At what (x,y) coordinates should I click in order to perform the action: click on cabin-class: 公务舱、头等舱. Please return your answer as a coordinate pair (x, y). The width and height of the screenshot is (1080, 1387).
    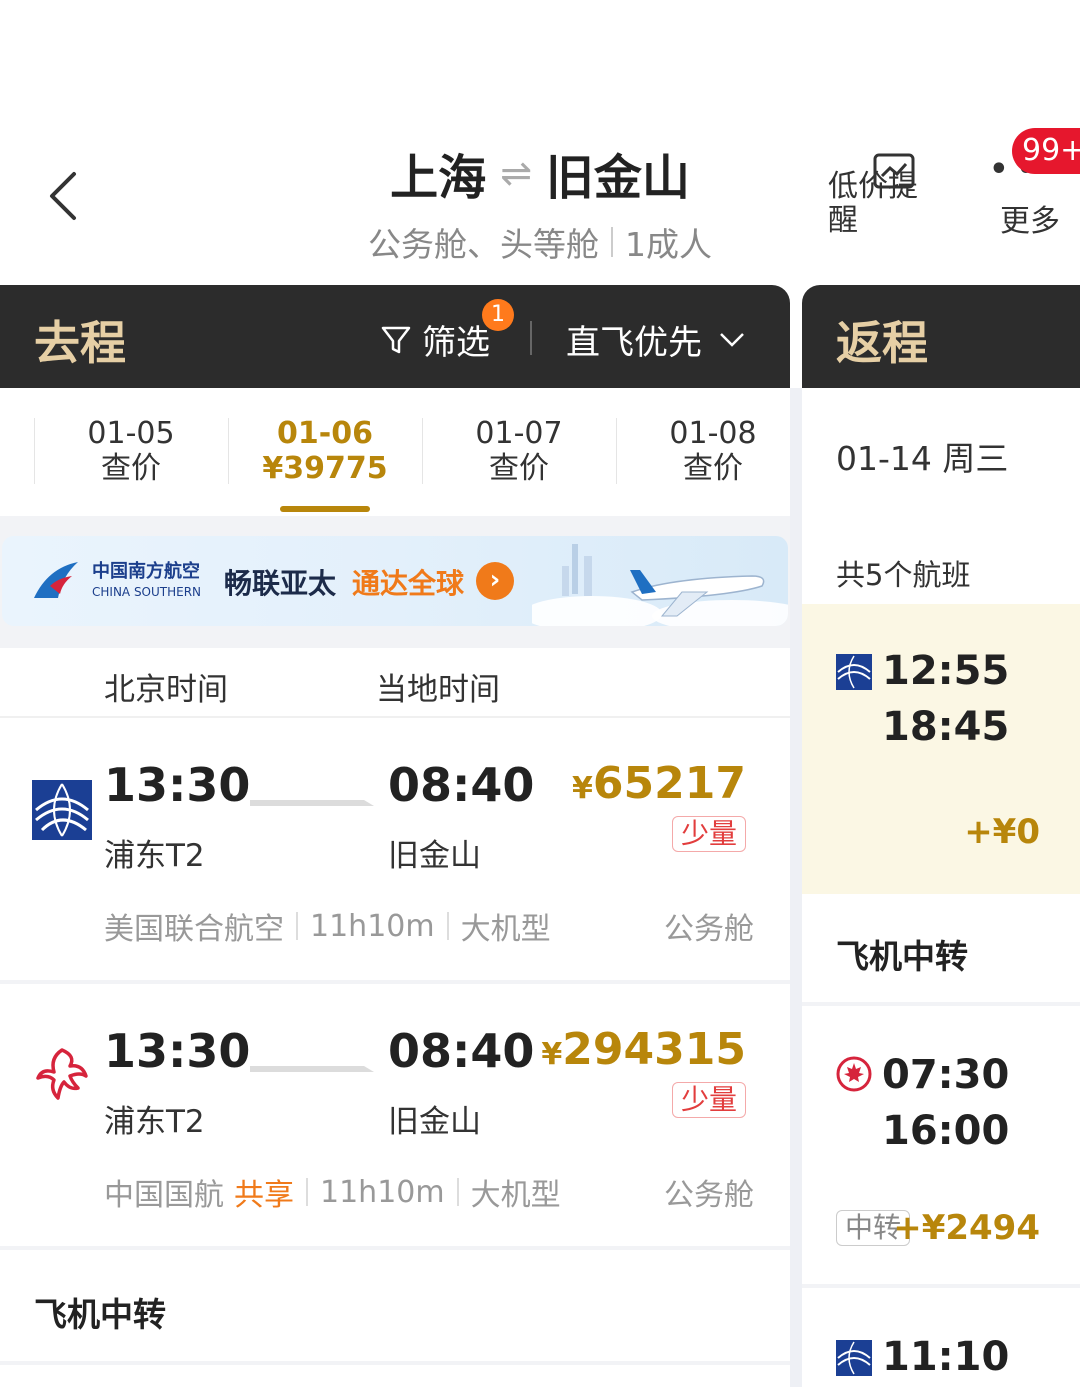
    Looking at the image, I should click on (483, 244).